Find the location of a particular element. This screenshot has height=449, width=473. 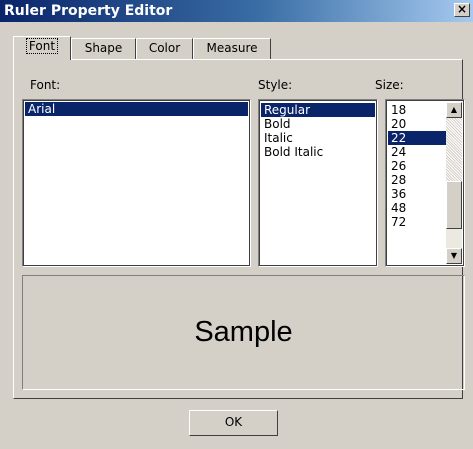

size-list-item: 18 is located at coordinates (417, 110).